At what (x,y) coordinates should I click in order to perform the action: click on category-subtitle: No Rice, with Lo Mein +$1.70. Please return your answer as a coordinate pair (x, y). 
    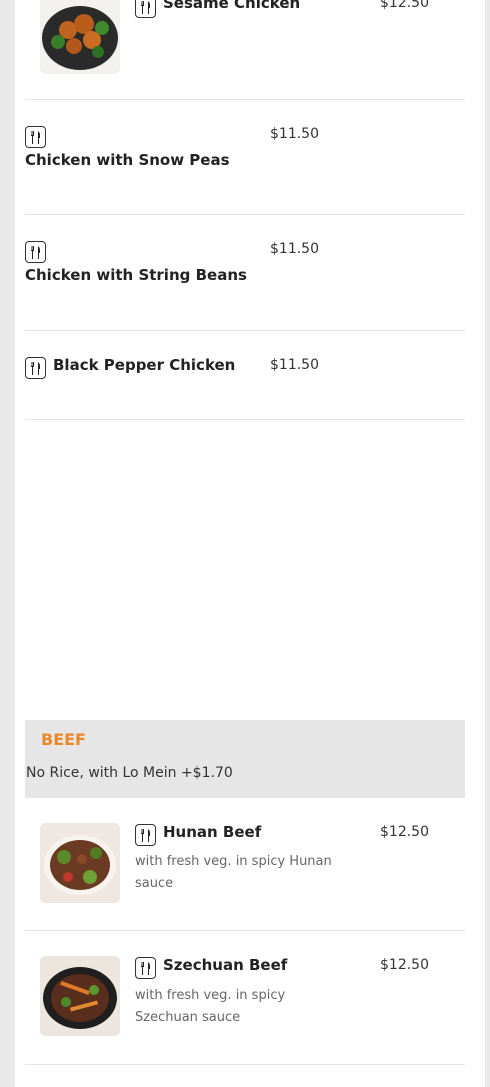
    Looking at the image, I should click on (129, 773).